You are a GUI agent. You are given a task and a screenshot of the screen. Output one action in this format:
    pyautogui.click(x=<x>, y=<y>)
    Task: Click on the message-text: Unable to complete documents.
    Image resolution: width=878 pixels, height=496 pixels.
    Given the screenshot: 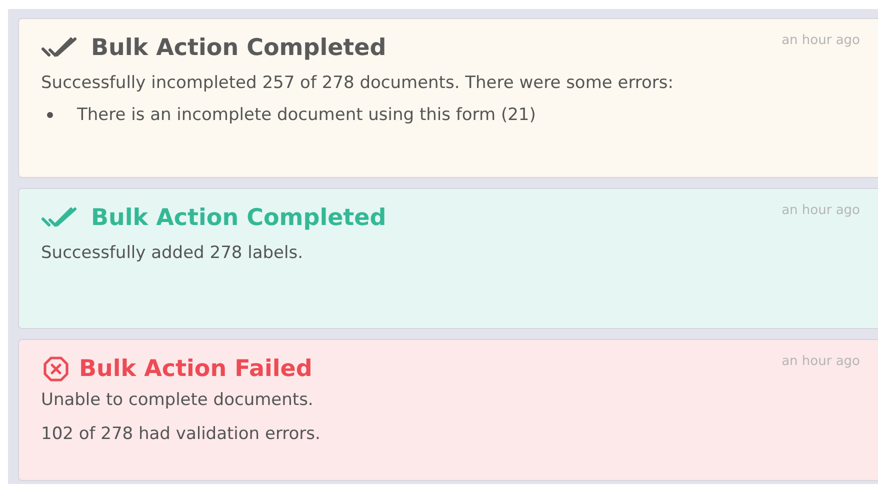 What is the action you would take?
    pyautogui.click(x=177, y=400)
    